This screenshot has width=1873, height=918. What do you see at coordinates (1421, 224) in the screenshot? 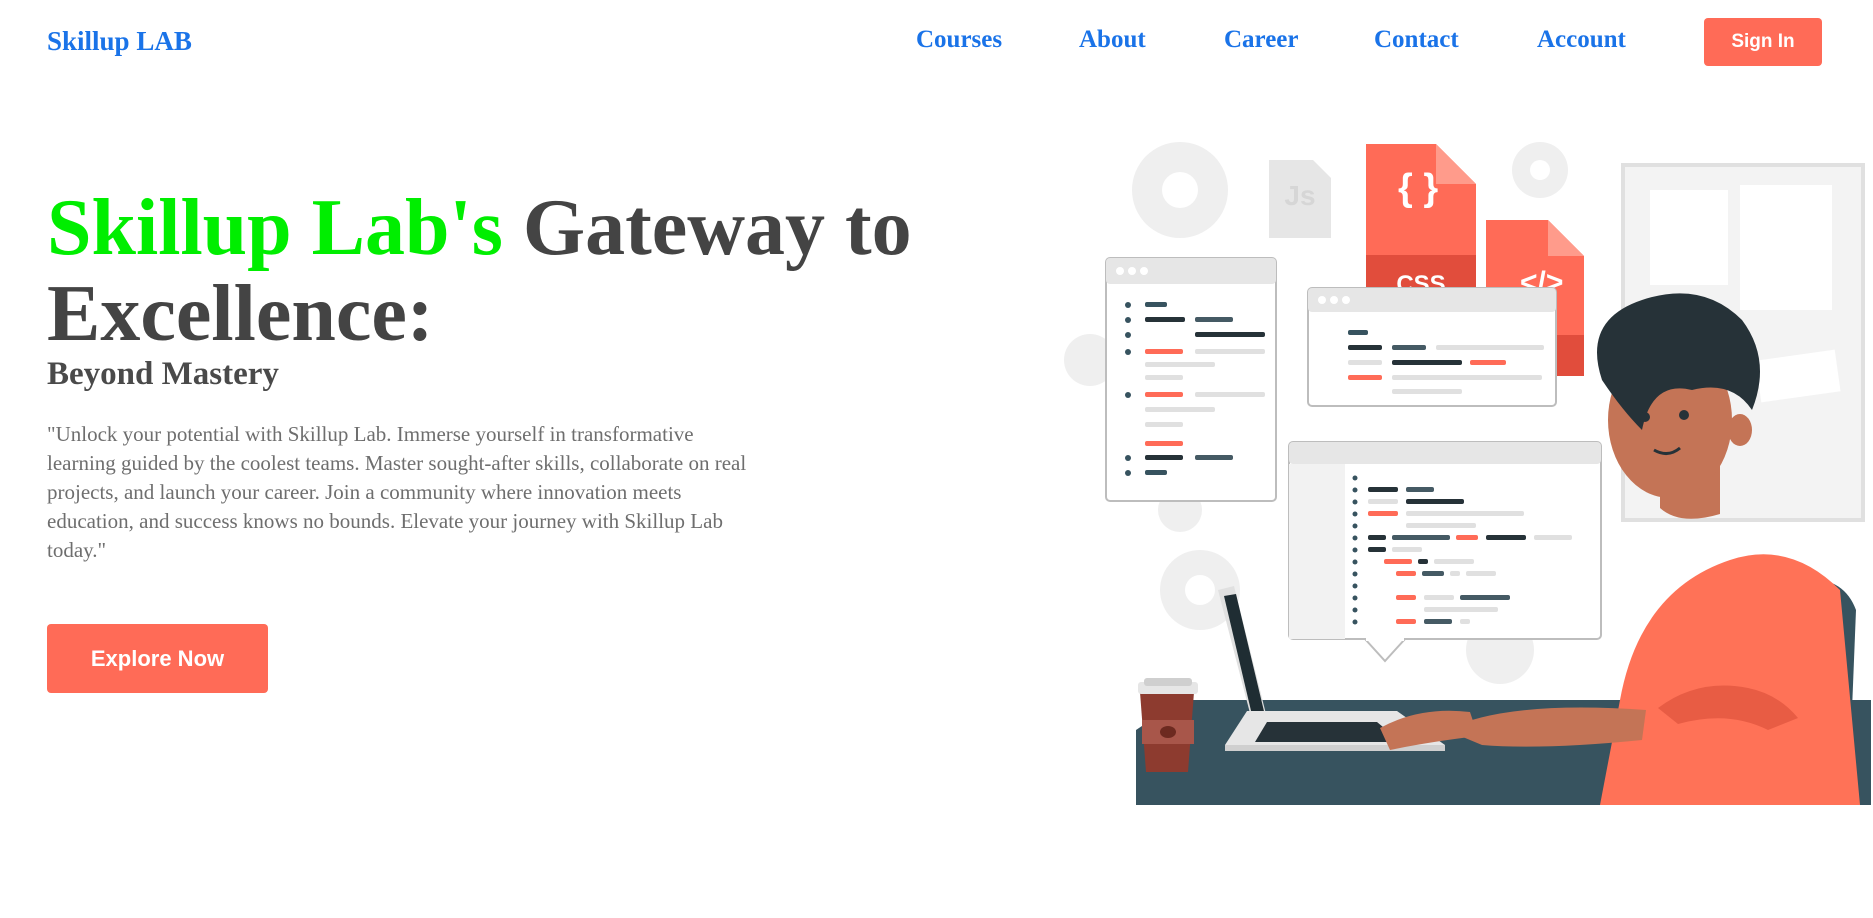
I see `css-file-icon: { } CSS` at bounding box center [1421, 224].